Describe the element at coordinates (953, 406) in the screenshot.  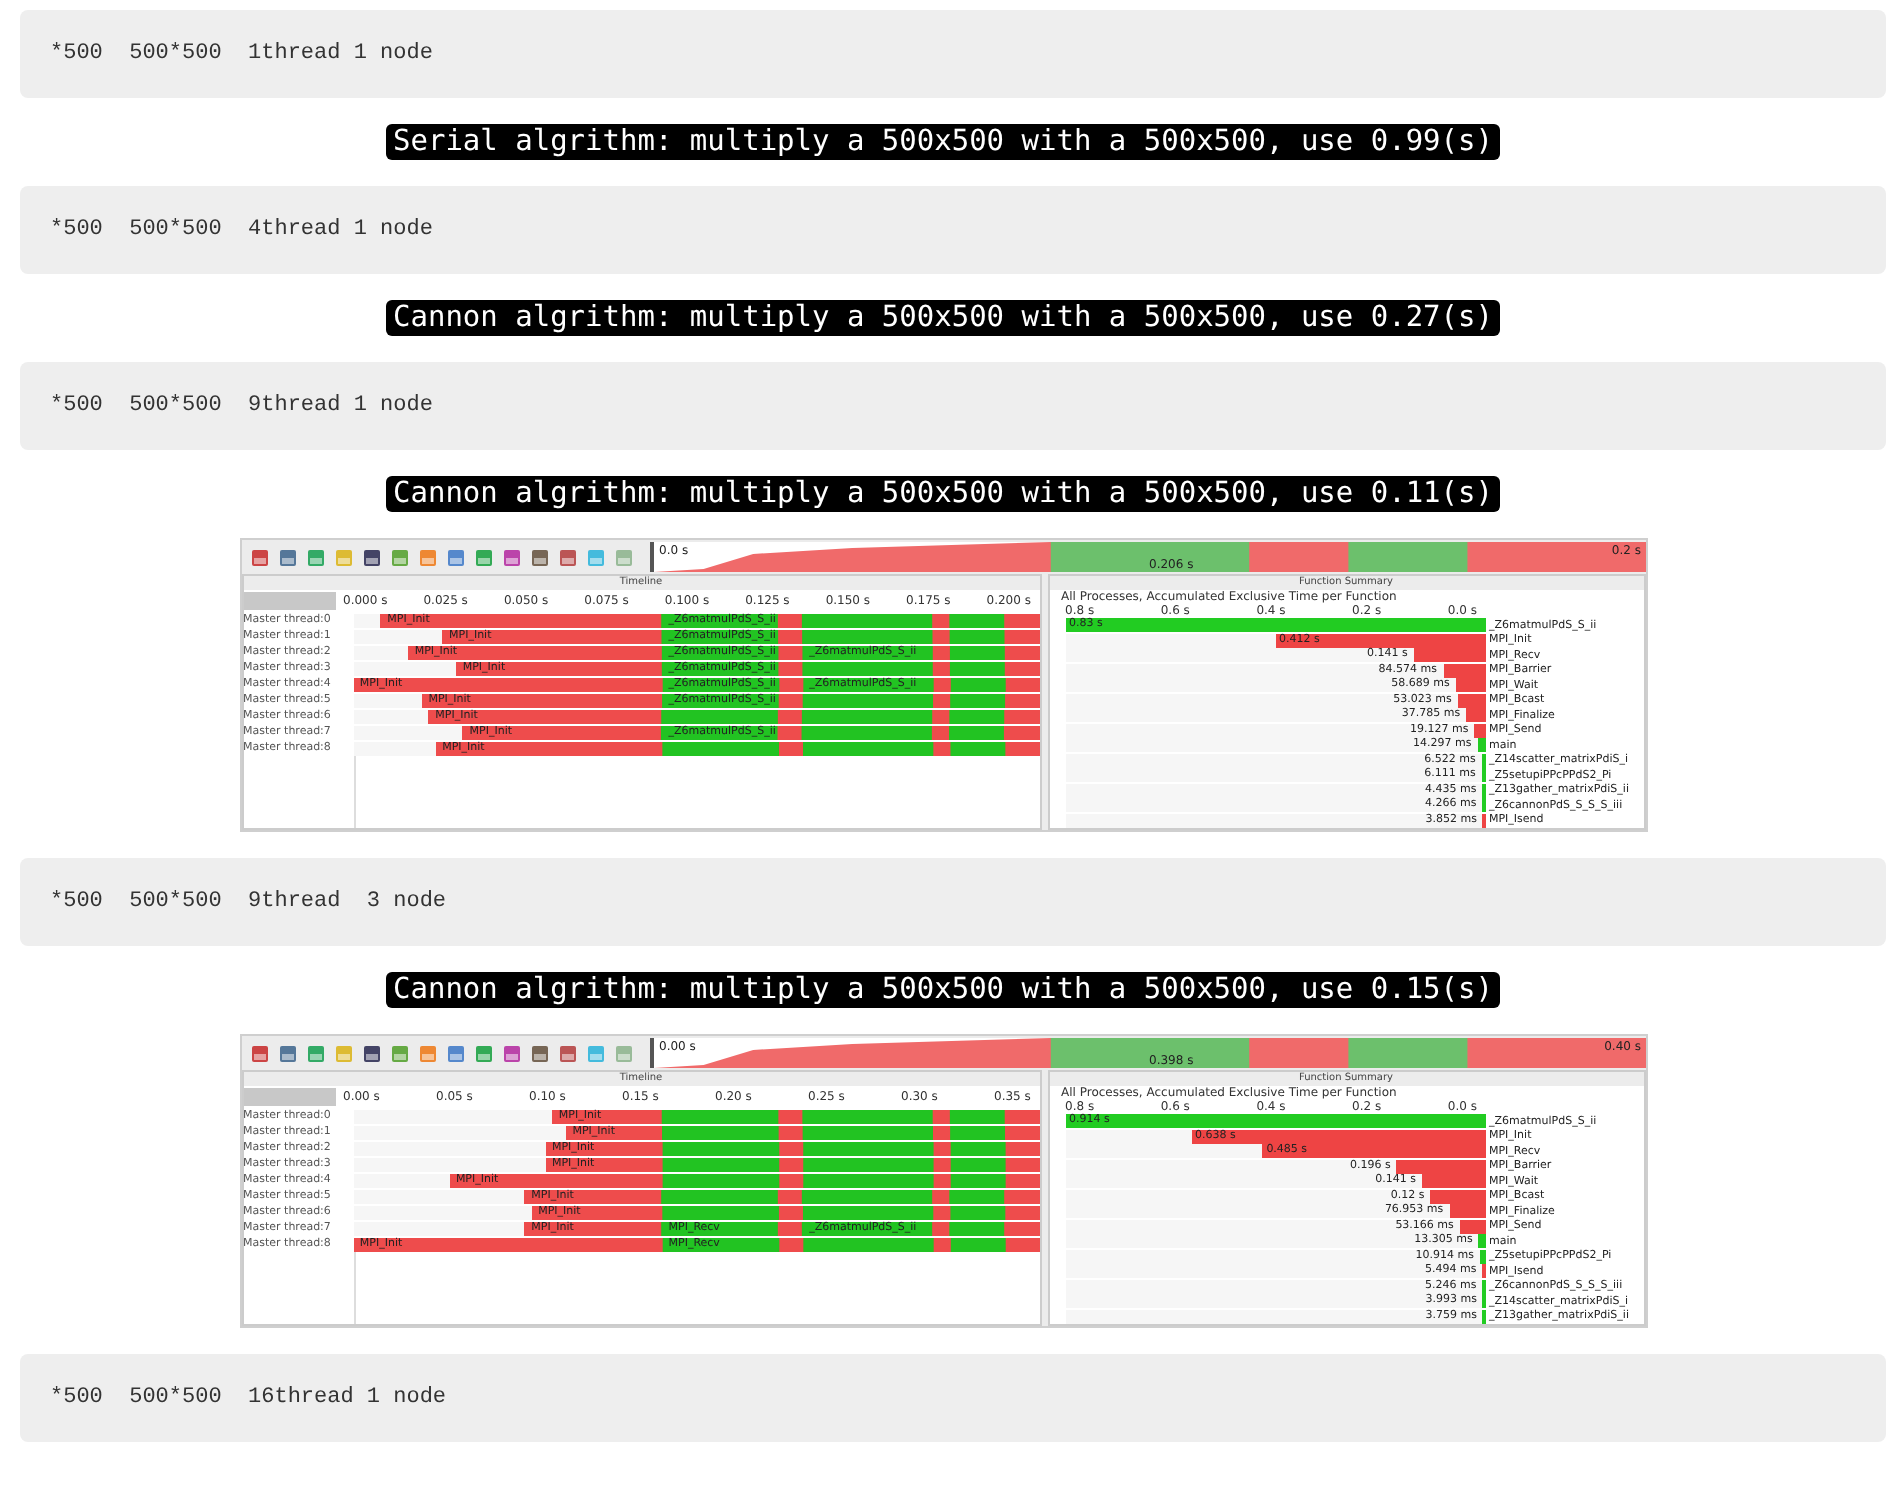
I see `code-block: *500 500*500 9thread 1 node` at that location.